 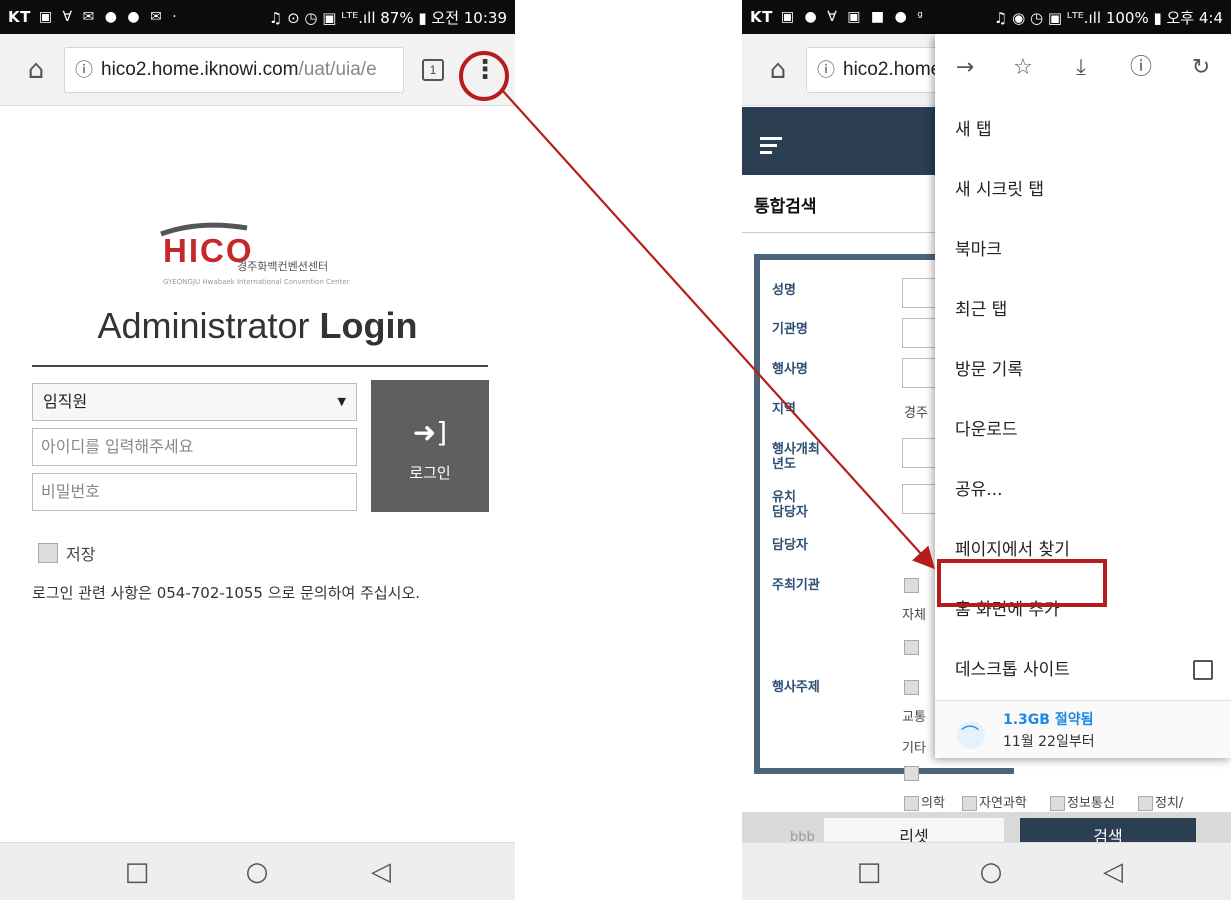 I want to click on desktop-site-checkbox, so click(x=1203, y=670).